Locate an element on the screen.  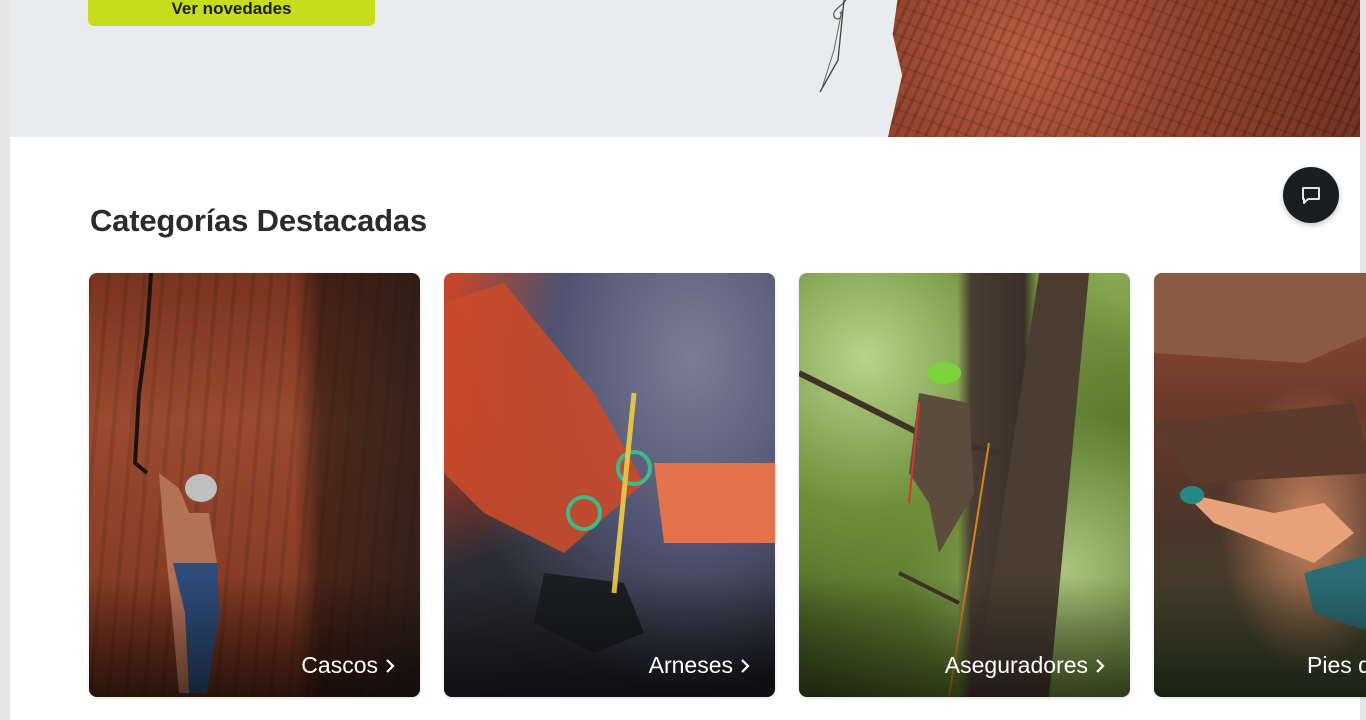
category-name: Pies de gato is located at coordinates (1336, 665).